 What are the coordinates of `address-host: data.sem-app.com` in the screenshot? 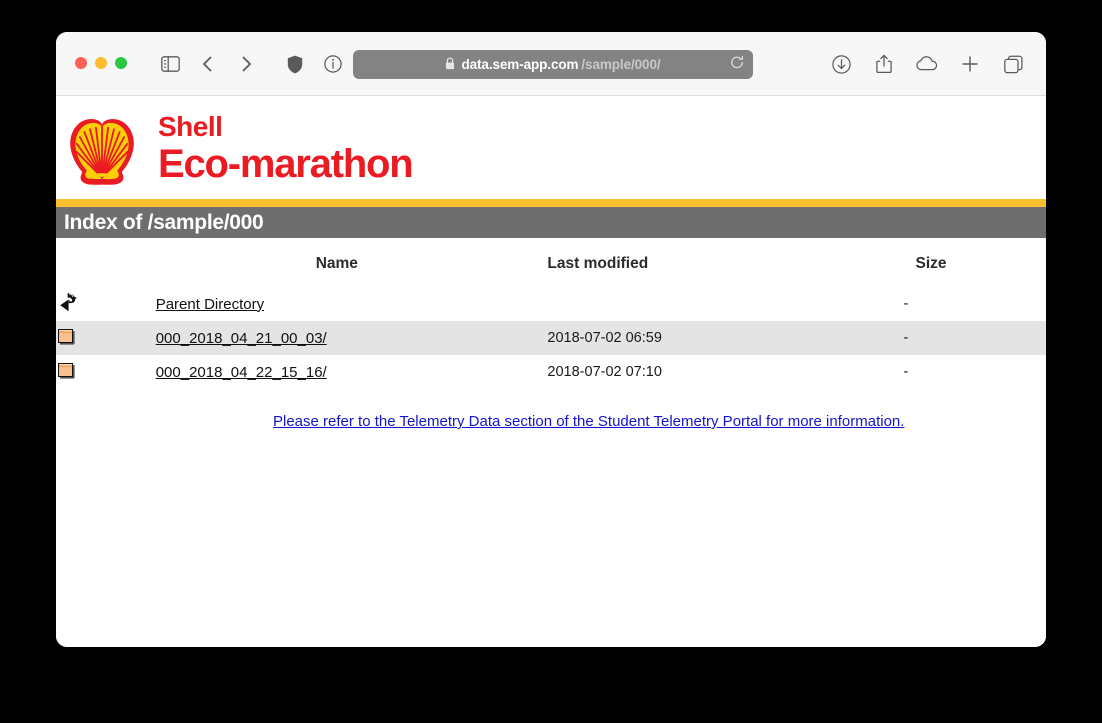 It's located at (520, 64).